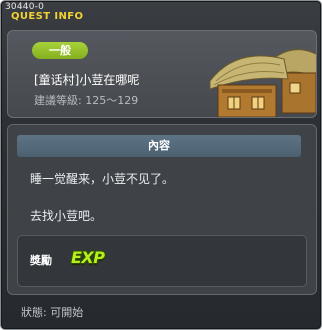 This screenshot has width=322, height=330. I want to click on description-line-1: 睡一觉醒来，小荳不见了。, so click(102, 179).